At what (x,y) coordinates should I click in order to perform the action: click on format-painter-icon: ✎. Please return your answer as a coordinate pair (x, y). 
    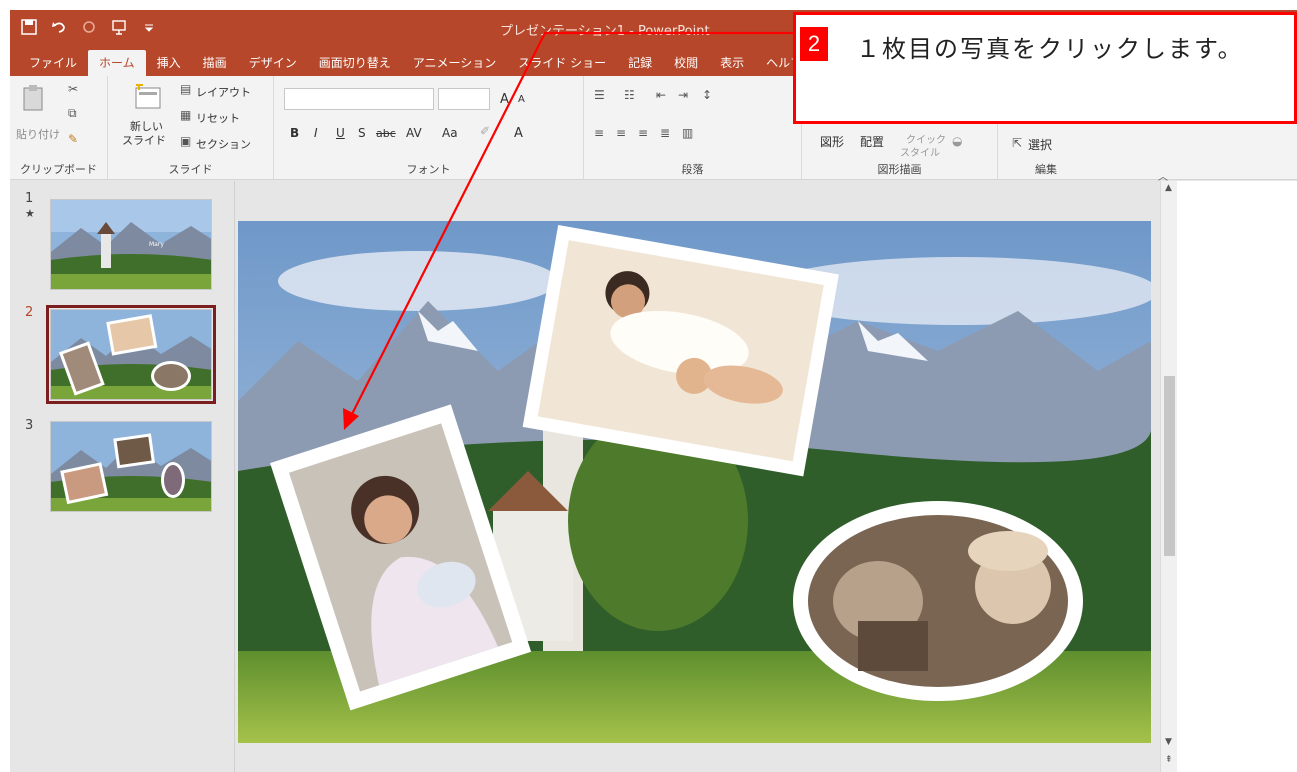
    Looking at the image, I should click on (73, 139).